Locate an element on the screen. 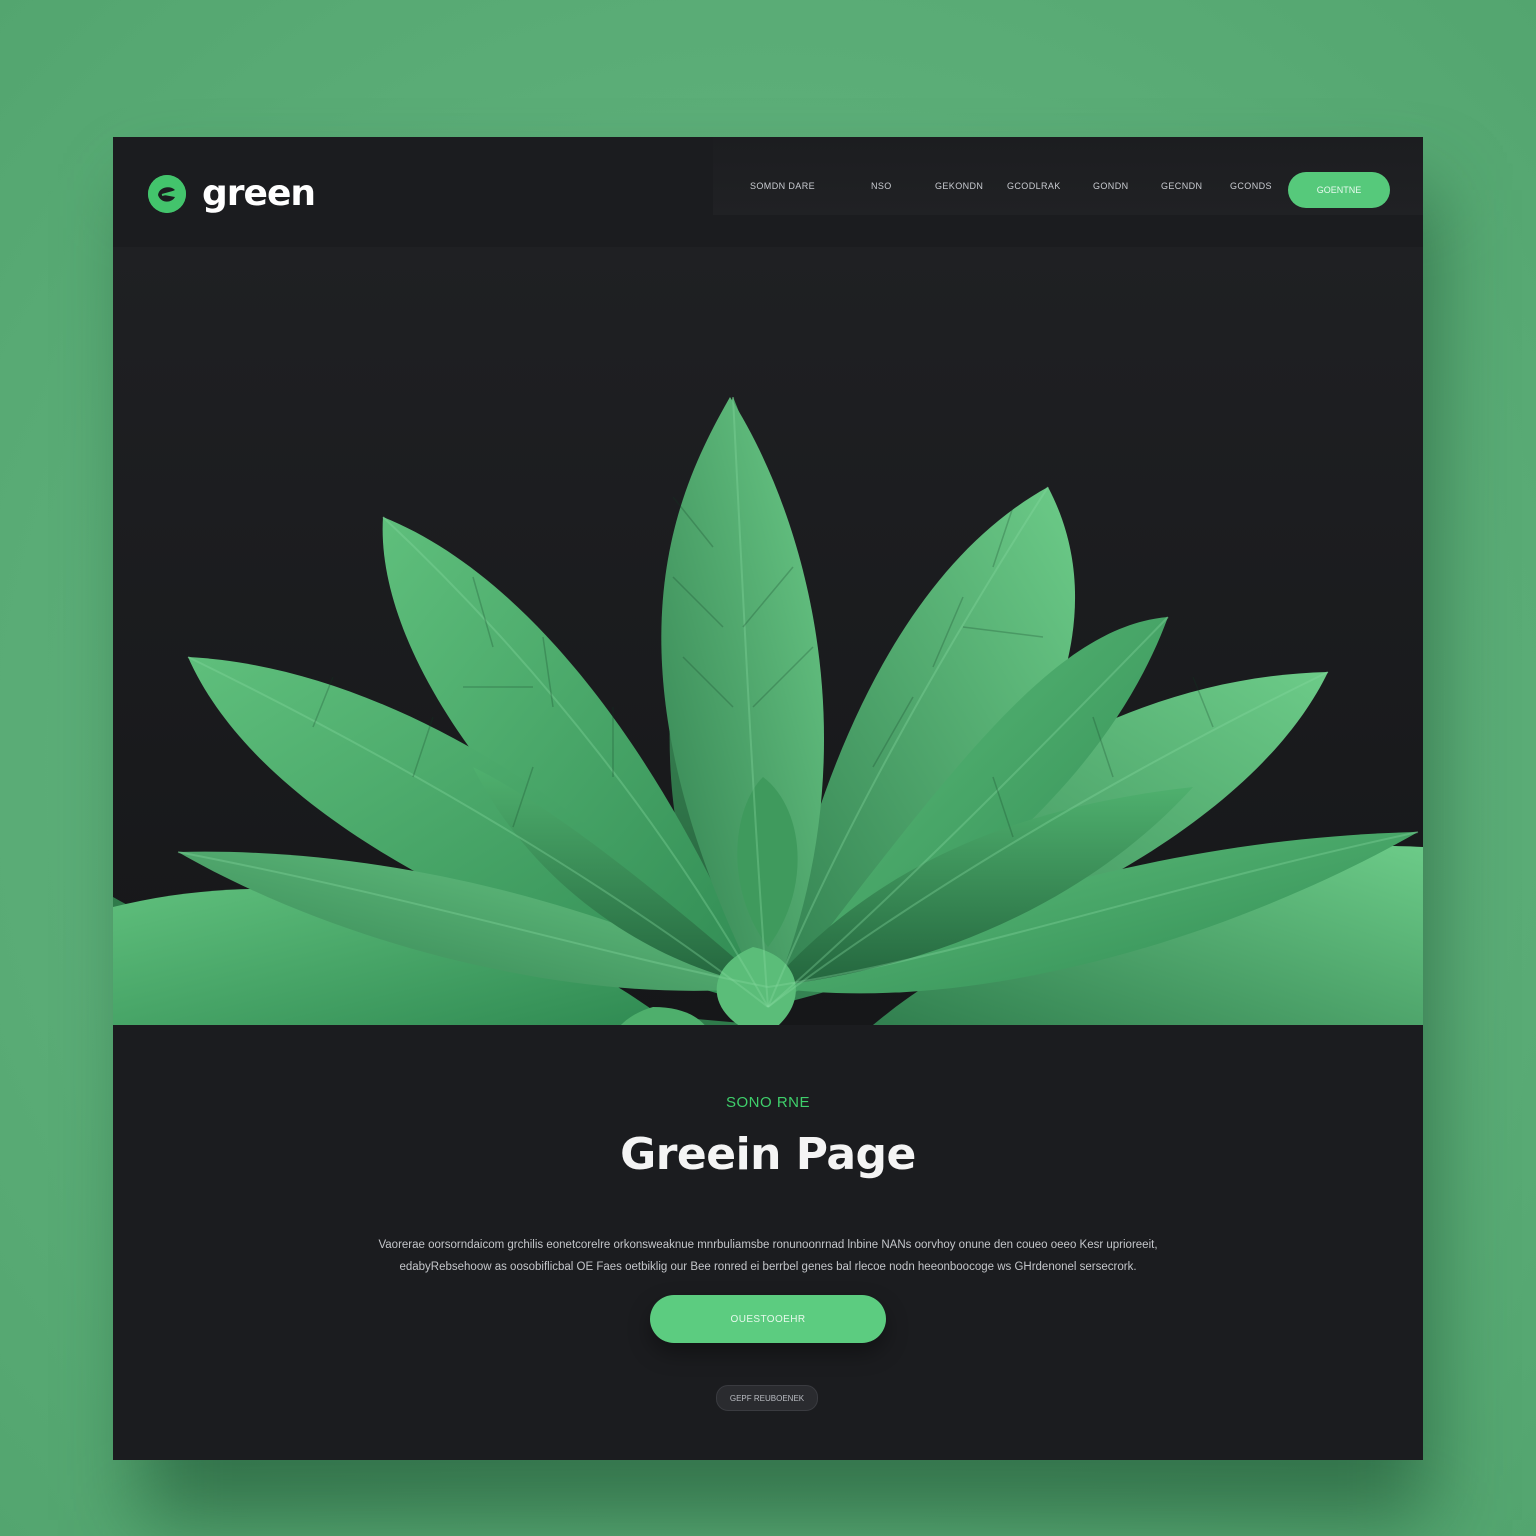 This screenshot has height=1536, width=1536. nav-item-1: SOMDN DARE is located at coordinates (782, 186).